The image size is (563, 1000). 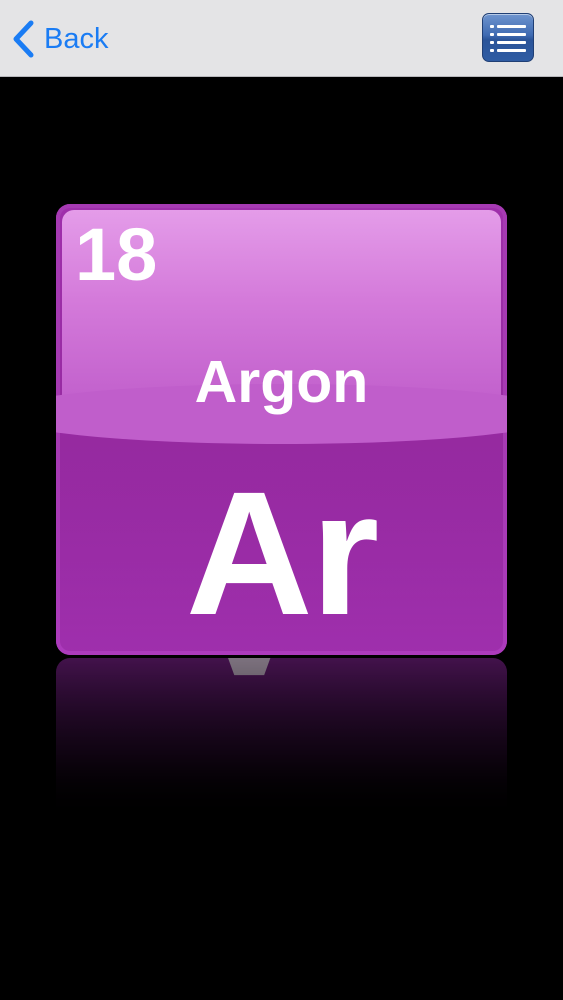 I want to click on element-symbol: Ar, so click(x=282, y=554).